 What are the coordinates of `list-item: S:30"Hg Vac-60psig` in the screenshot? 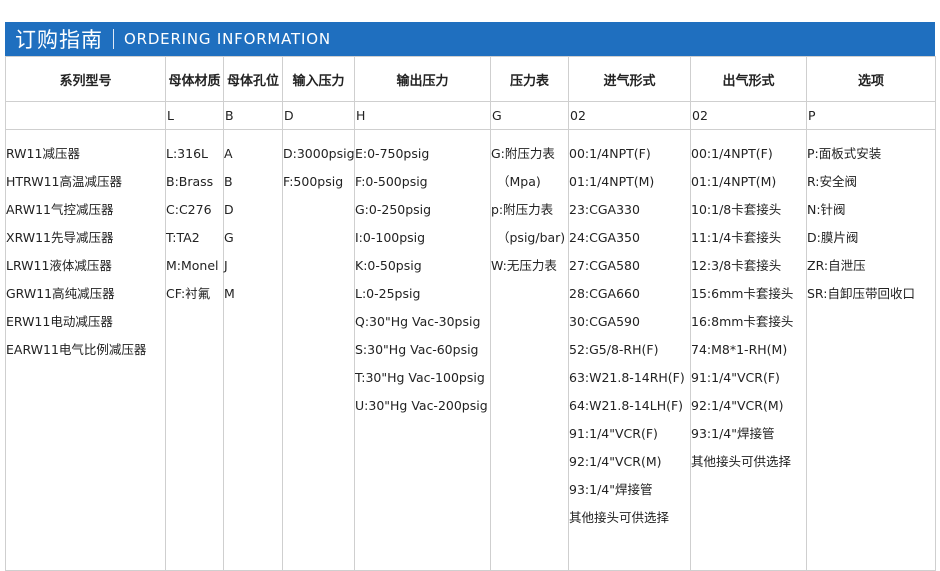 It's located at (417, 349).